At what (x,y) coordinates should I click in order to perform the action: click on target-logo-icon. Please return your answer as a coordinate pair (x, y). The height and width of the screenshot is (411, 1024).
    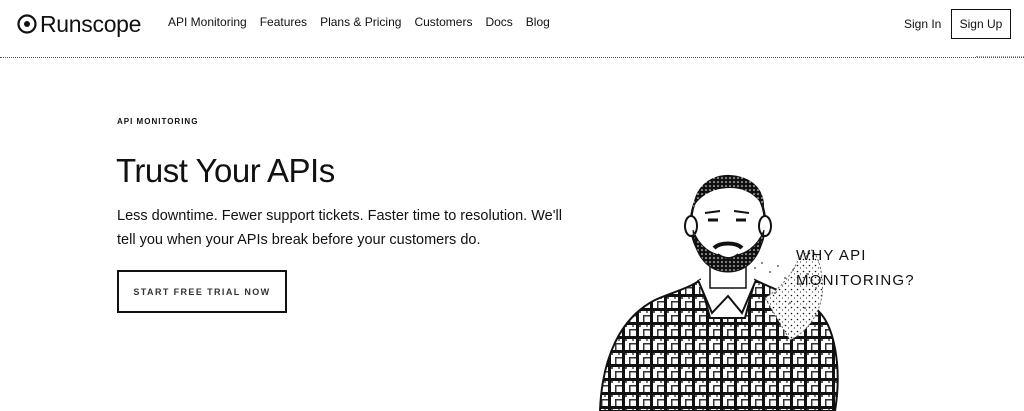
    Looking at the image, I should click on (27, 24).